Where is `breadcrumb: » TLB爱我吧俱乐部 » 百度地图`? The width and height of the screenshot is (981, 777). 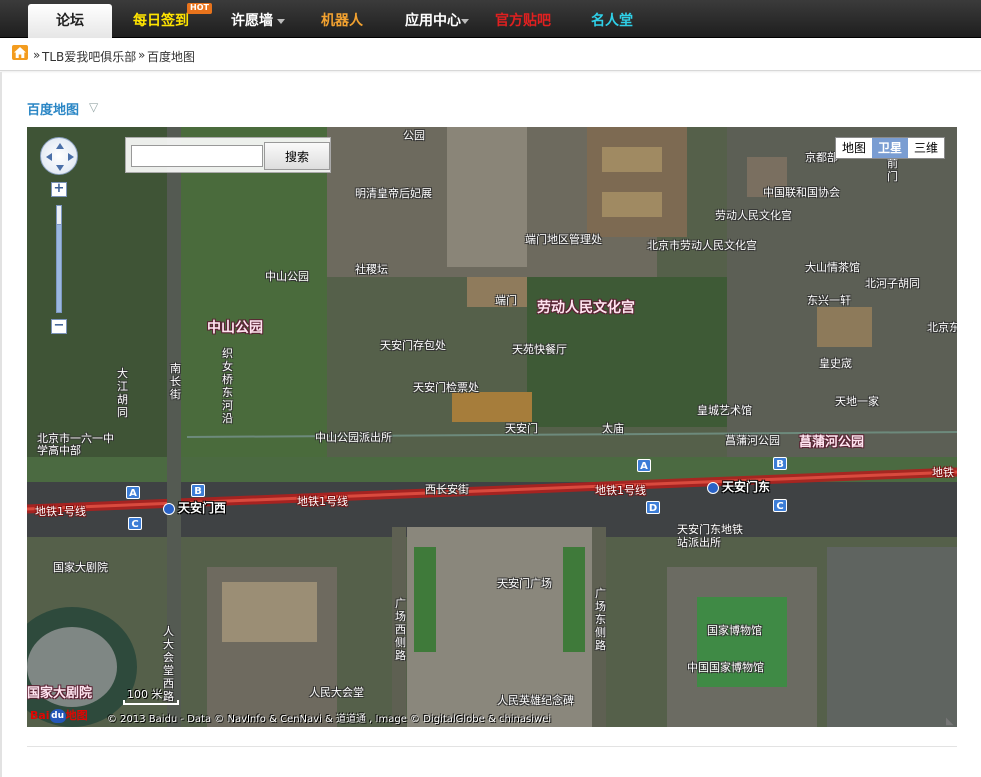
breadcrumb: » TLB爱我吧俱乐部 » 百度地图 is located at coordinates (490, 55).